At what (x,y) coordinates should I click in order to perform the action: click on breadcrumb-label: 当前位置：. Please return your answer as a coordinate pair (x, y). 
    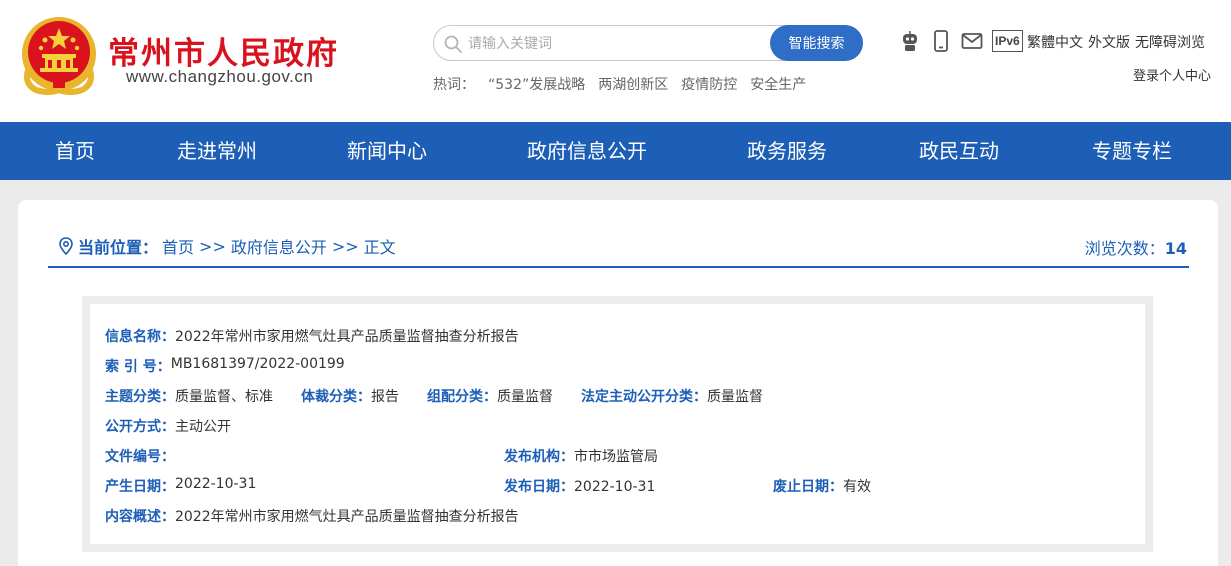
    Looking at the image, I should click on (118, 247).